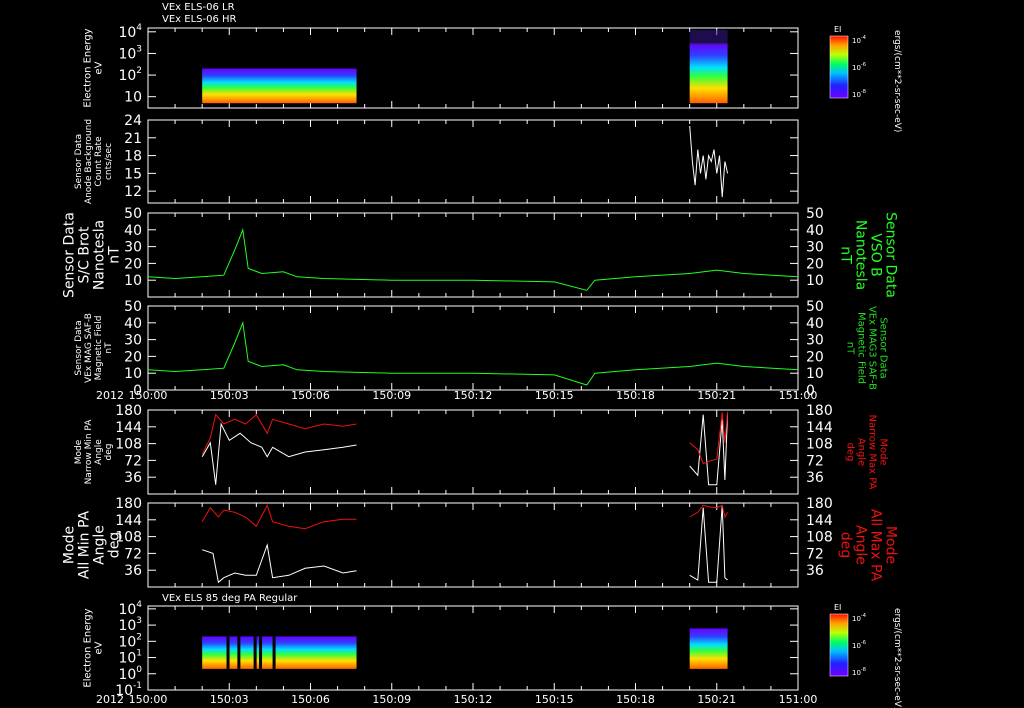 This screenshot has height=708, width=1024. Describe the element at coordinates (133, 157) in the screenshot. I see `p2-ytick-label: 18` at that location.